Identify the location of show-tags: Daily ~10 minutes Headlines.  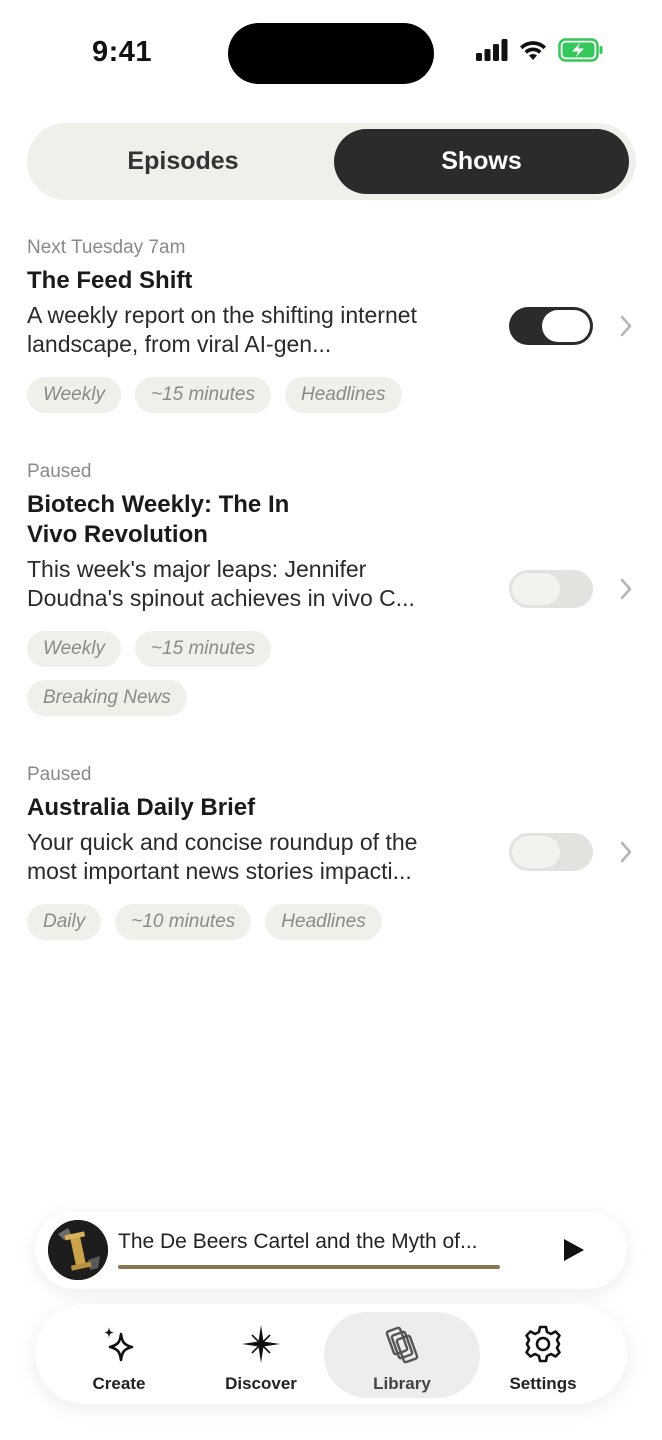
(247, 922).